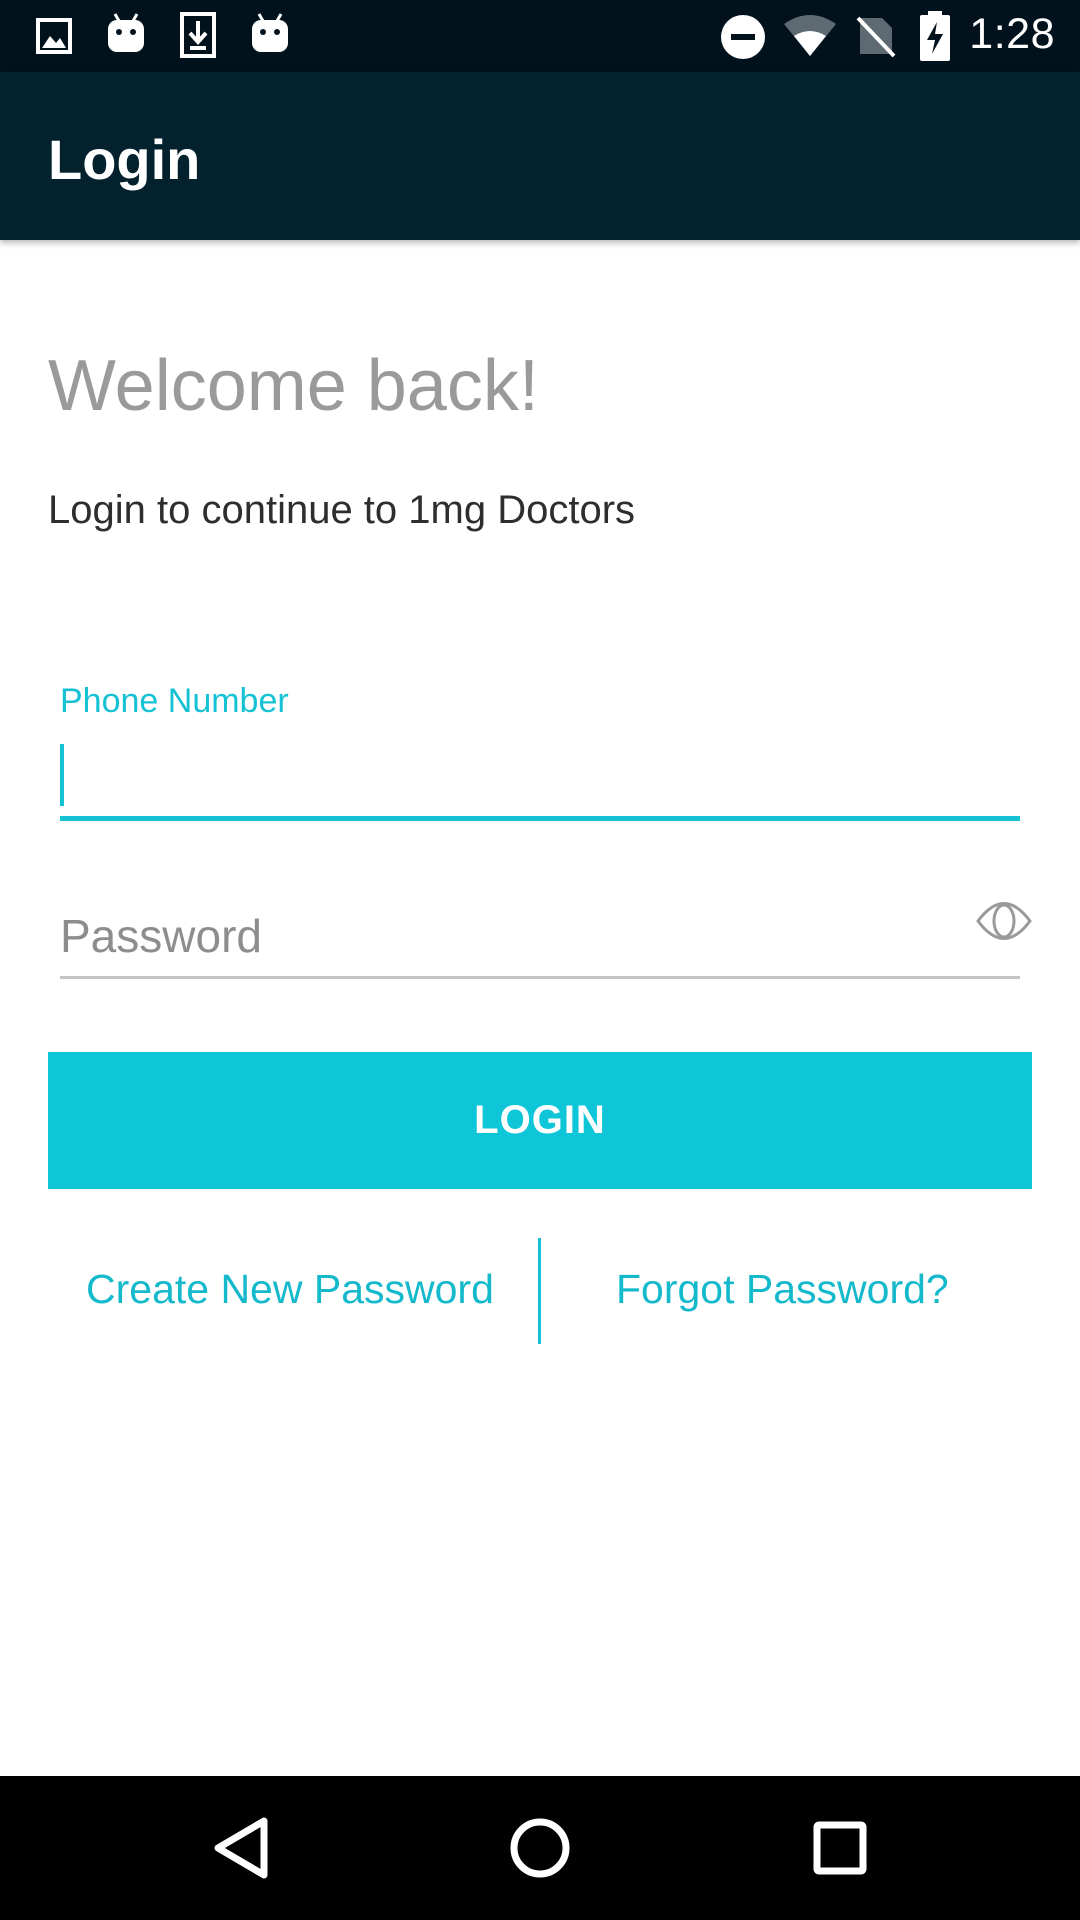 The width and height of the screenshot is (1080, 1920). I want to click on navigation-bar, so click(540, 1848).